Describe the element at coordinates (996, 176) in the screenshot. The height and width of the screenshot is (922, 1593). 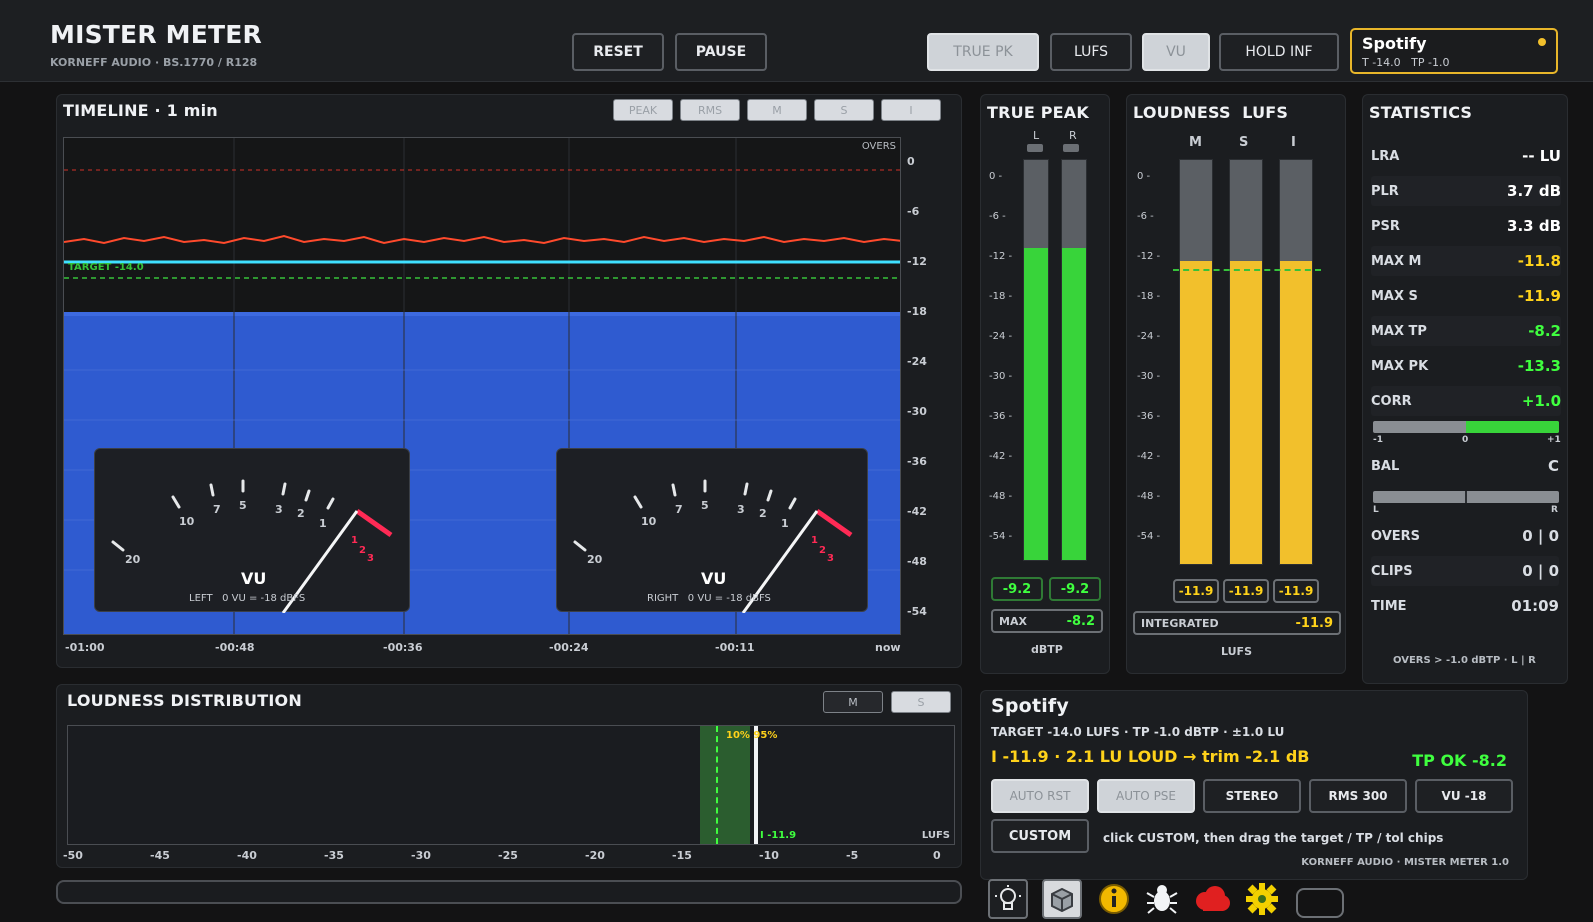
I see `tp-scale-tick: 0 -` at that location.